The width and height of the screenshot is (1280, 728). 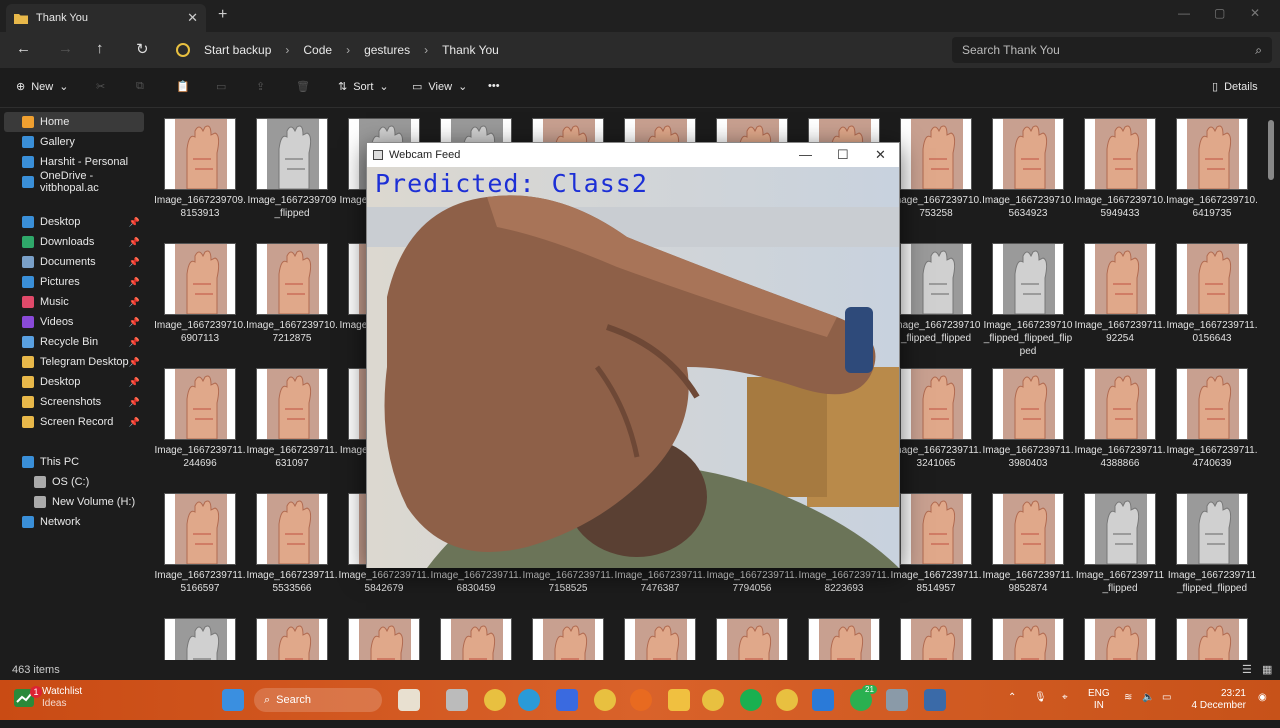 What do you see at coordinates (1028, 295) in the screenshot?
I see `file-item: Image_1667239710_flipped_flipped_flipped` at bounding box center [1028, 295].